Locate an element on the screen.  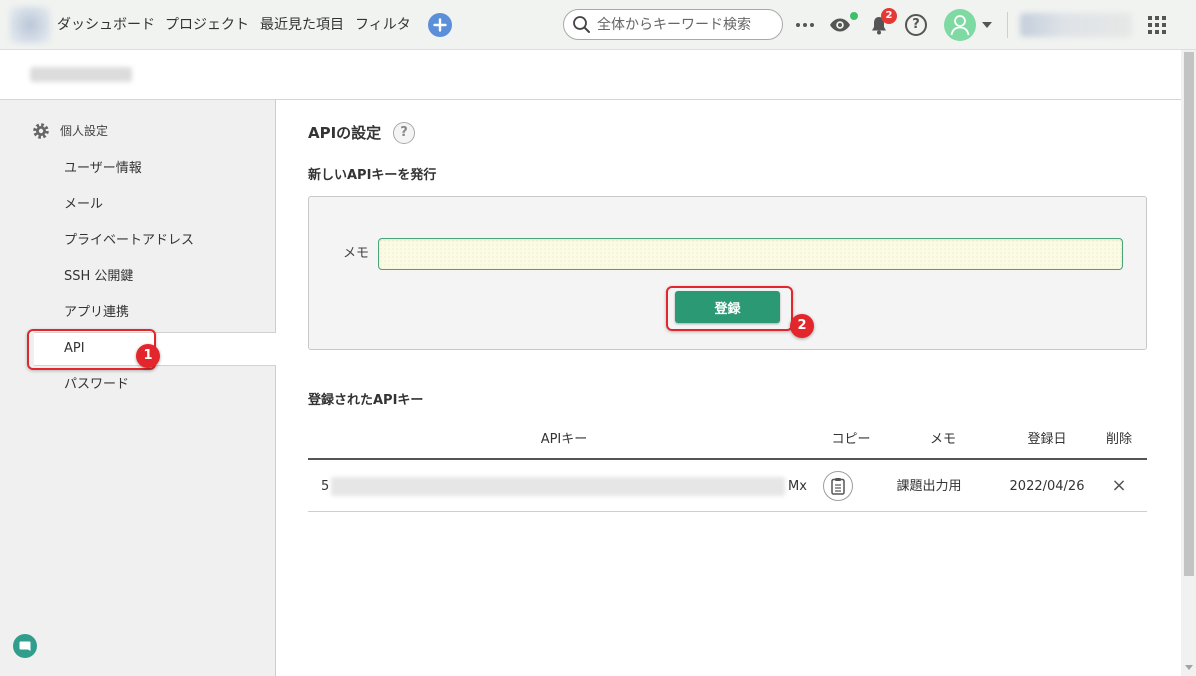
clipboard-icon is located at coordinates (838, 486).